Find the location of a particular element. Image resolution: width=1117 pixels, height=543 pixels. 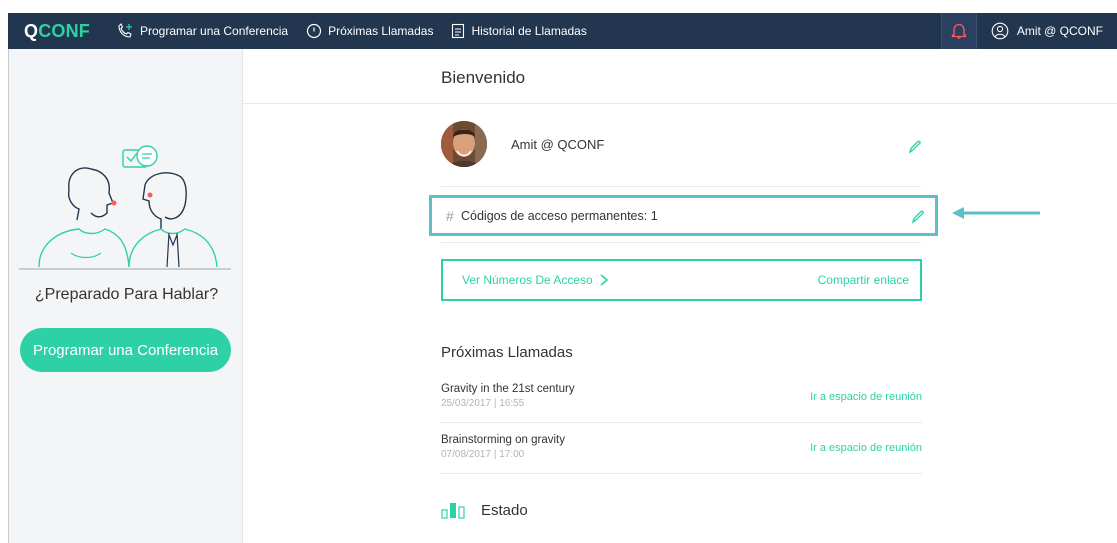

status-section: Estado is located at coordinates (484, 510).